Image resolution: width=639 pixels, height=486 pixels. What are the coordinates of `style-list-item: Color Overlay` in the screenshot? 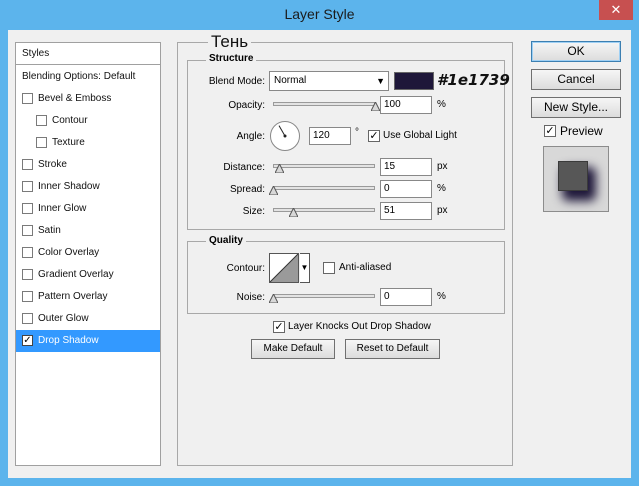 It's located at (88, 253).